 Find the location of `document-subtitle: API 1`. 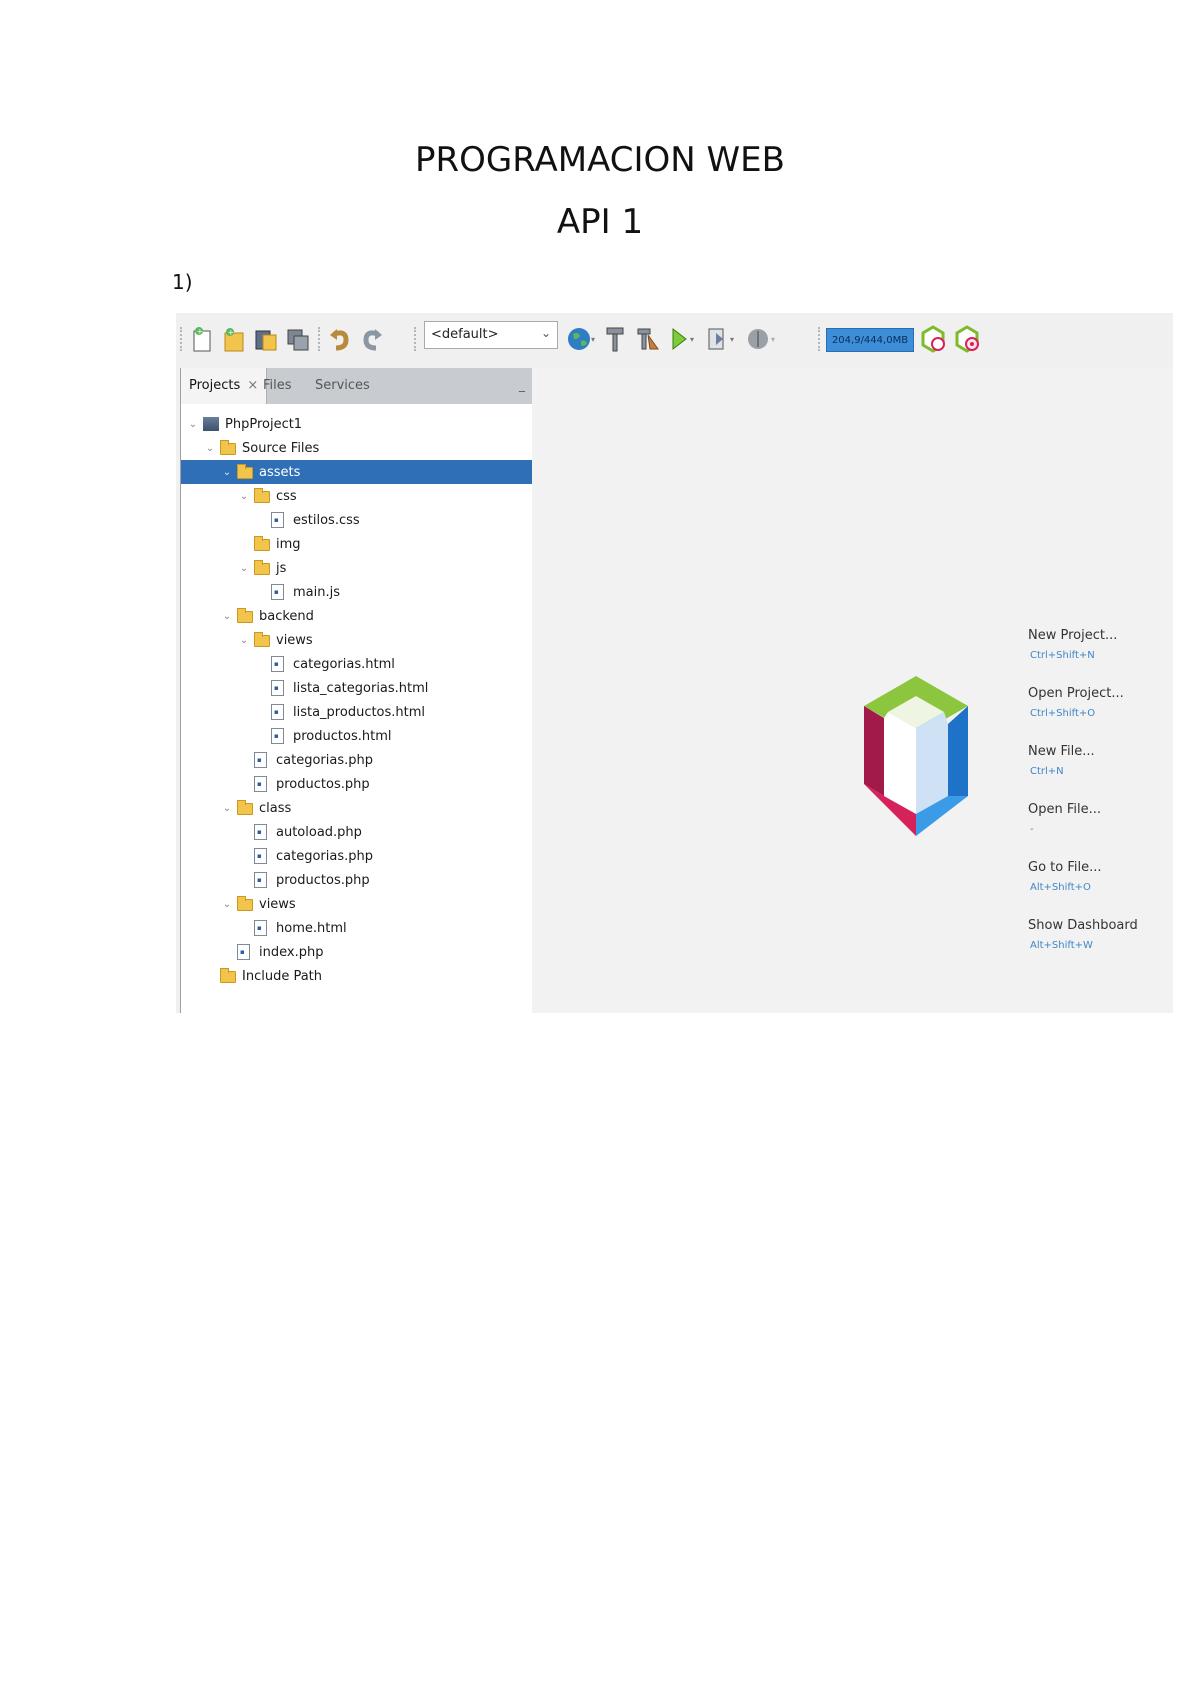

document-subtitle: API 1 is located at coordinates (600, 222).